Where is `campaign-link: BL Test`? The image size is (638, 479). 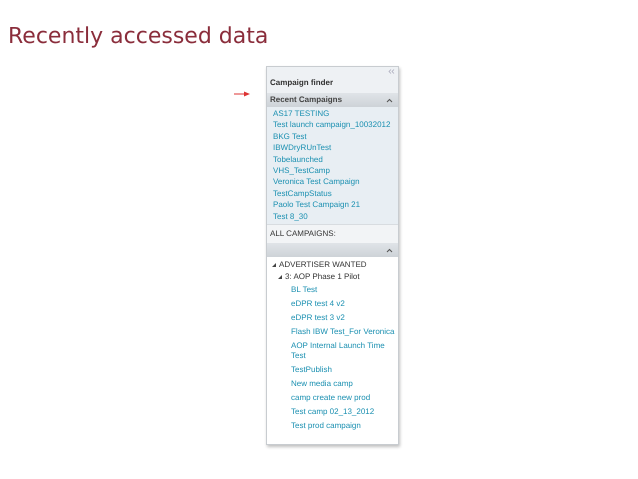
campaign-link: BL Test is located at coordinates (342, 290).